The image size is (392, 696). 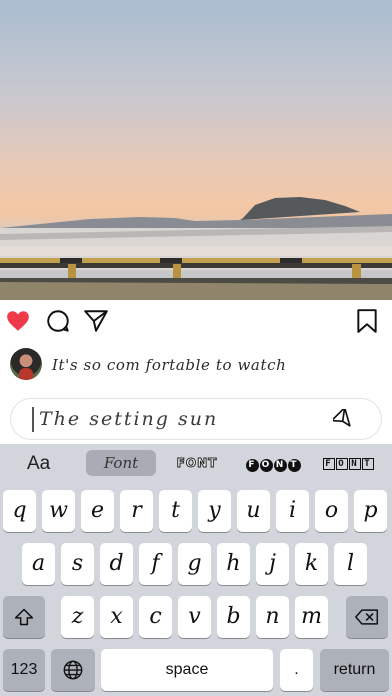 What do you see at coordinates (272, 617) in the screenshot?
I see `key-n: n` at bounding box center [272, 617].